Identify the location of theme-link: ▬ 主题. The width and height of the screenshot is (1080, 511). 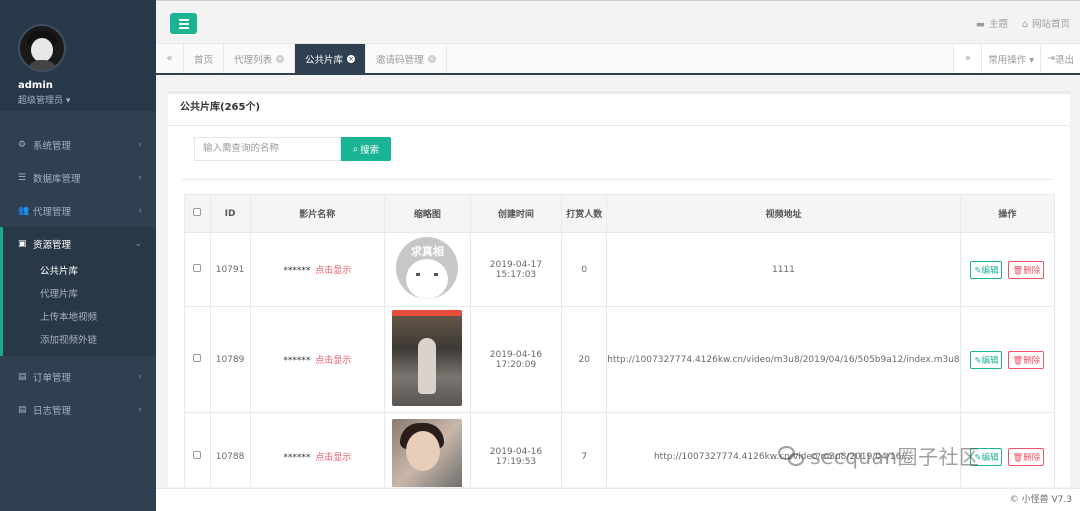
(992, 23).